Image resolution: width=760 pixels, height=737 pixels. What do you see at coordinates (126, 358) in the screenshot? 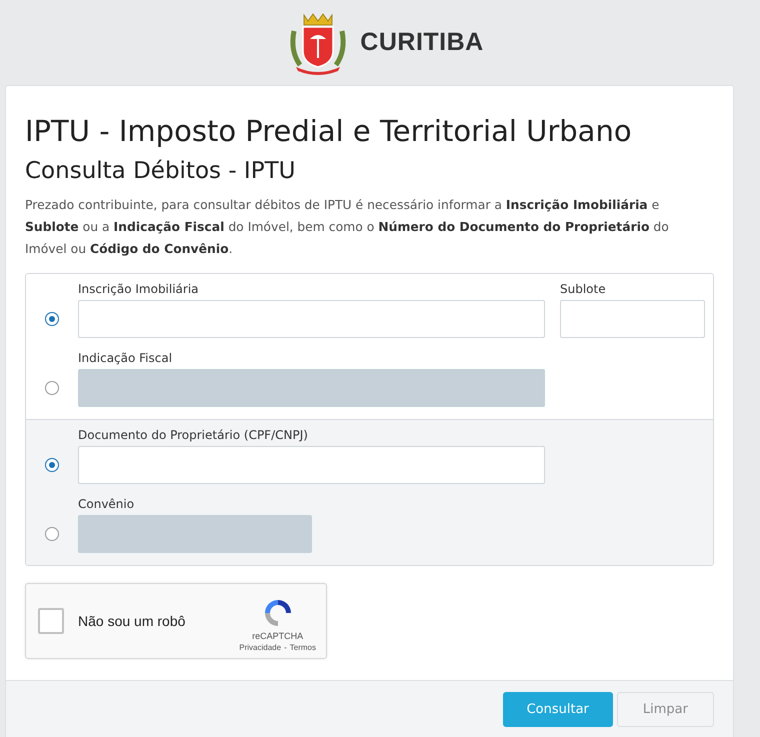
I see `field-label: Indicação Fiscal` at bounding box center [126, 358].